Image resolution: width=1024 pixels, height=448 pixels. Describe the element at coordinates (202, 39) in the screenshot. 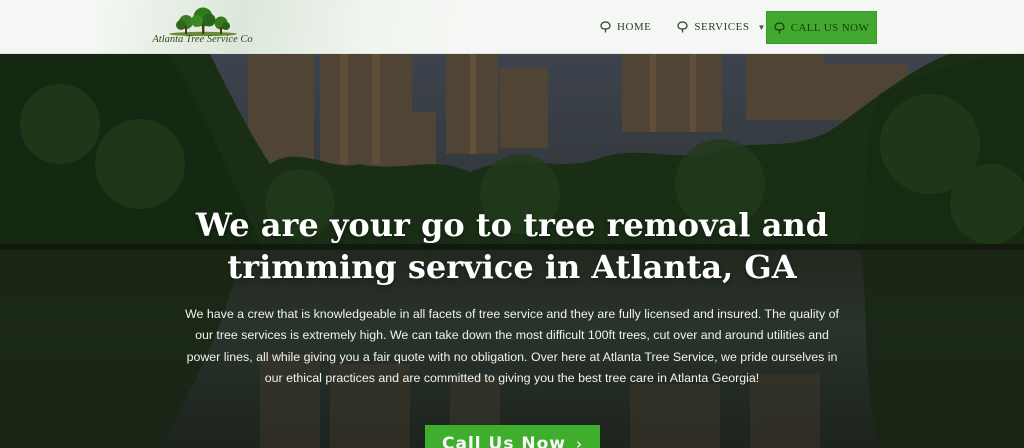

I see `logo-text: Atlanta Tree Service Co` at that location.